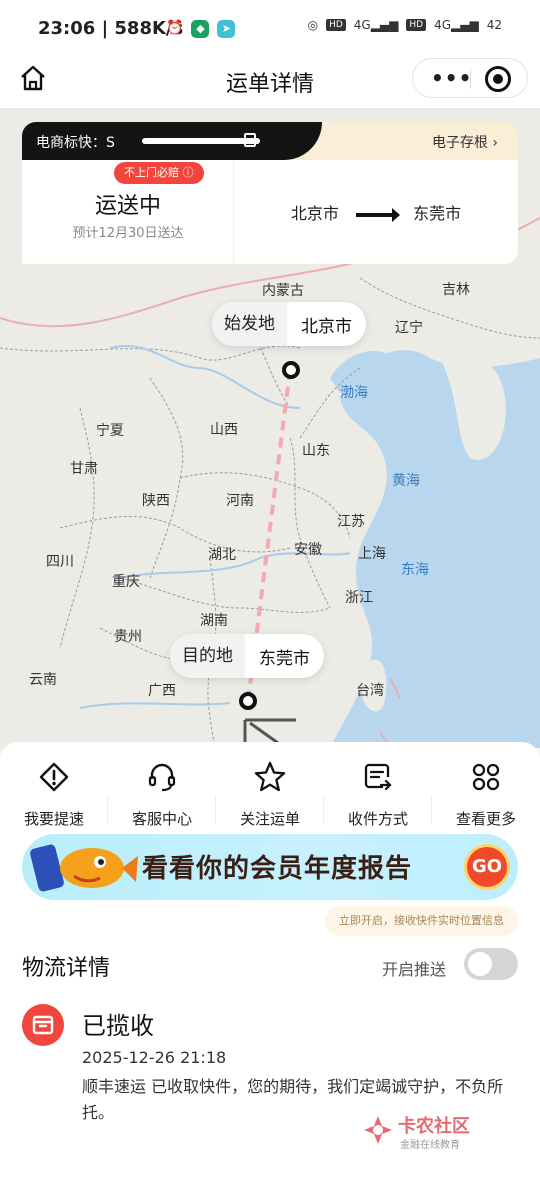 The image size is (540, 1200). What do you see at coordinates (154, 1057) in the screenshot?
I see `event-time: 2025-12-26 21:18` at bounding box center [154, 1057].